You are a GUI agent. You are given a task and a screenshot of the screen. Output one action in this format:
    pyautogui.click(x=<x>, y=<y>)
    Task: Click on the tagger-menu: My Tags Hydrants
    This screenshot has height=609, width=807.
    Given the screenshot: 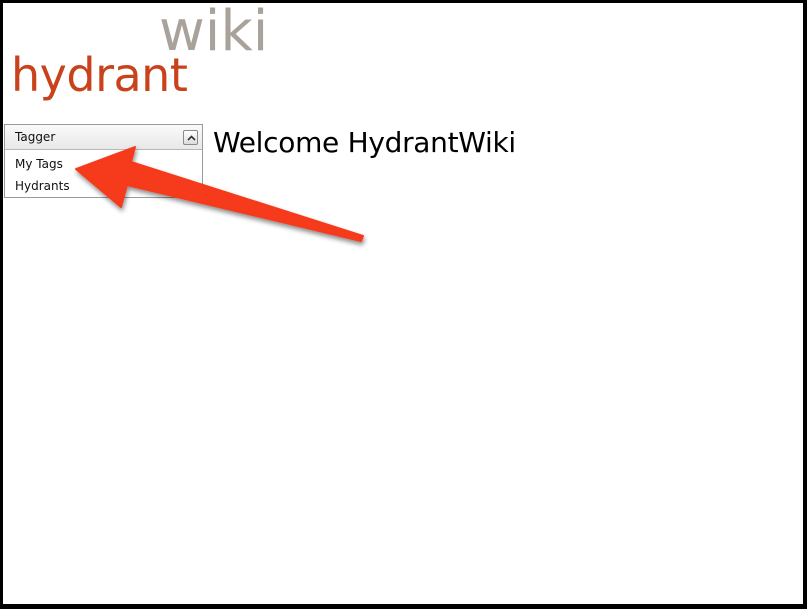 What is the action you would take?
    pyautogui.click(x=103, y=173)
    